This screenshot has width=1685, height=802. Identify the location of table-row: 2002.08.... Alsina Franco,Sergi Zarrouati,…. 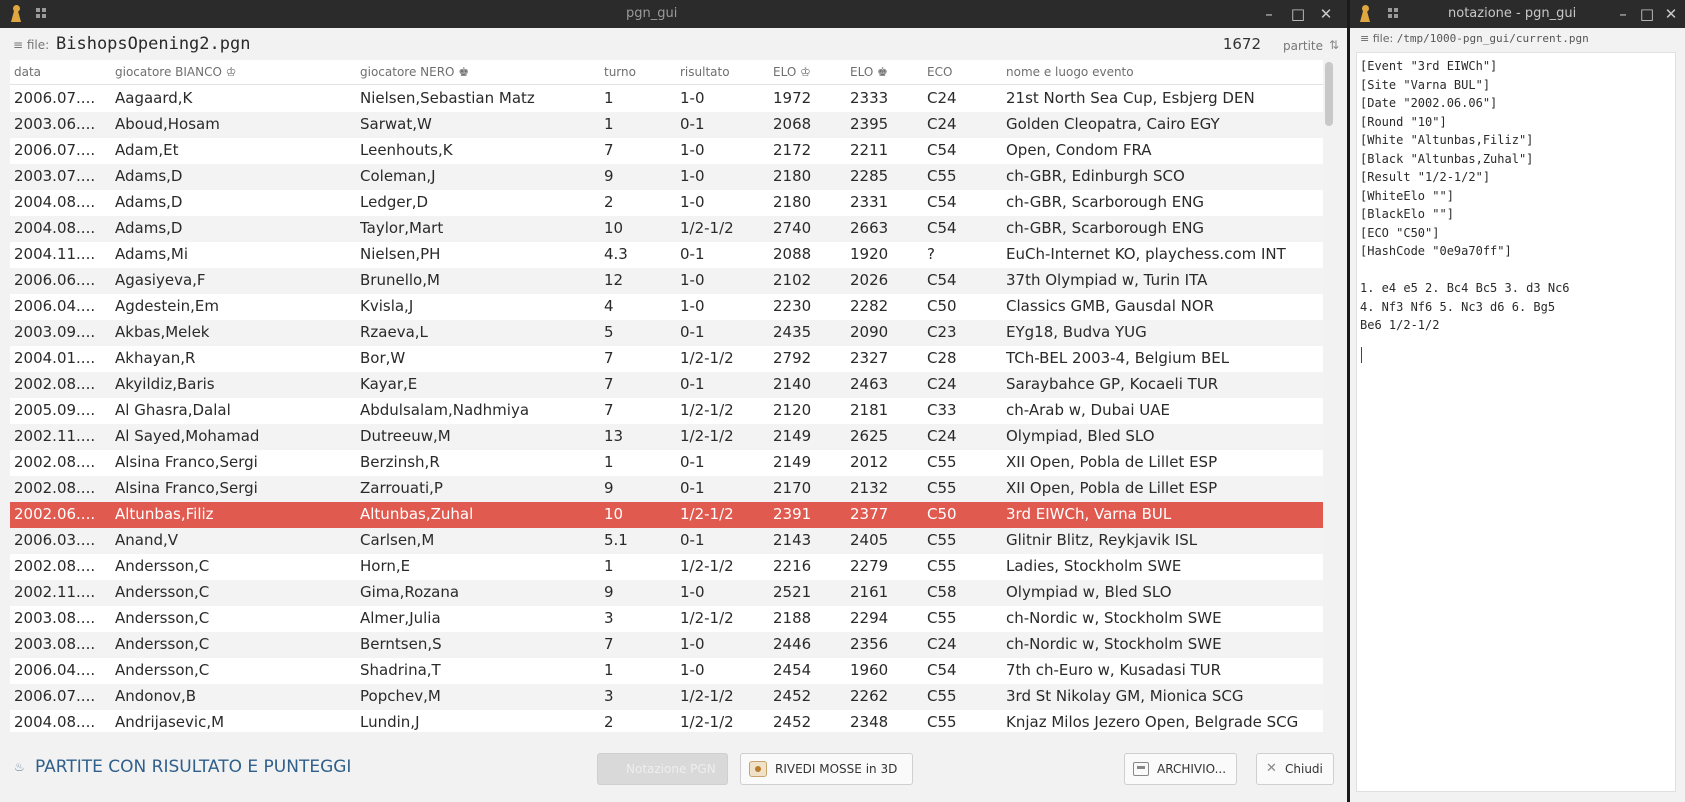
(667, 489).